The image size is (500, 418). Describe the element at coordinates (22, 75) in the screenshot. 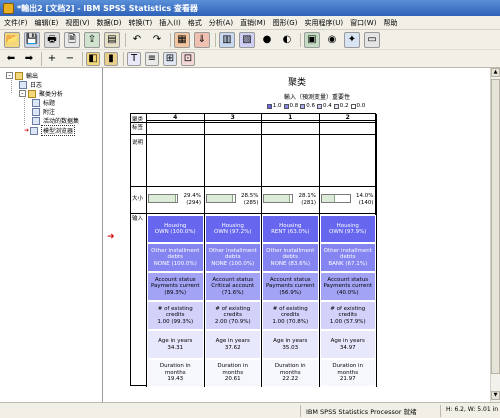

I see `tree-item: - 輸出` at that location.